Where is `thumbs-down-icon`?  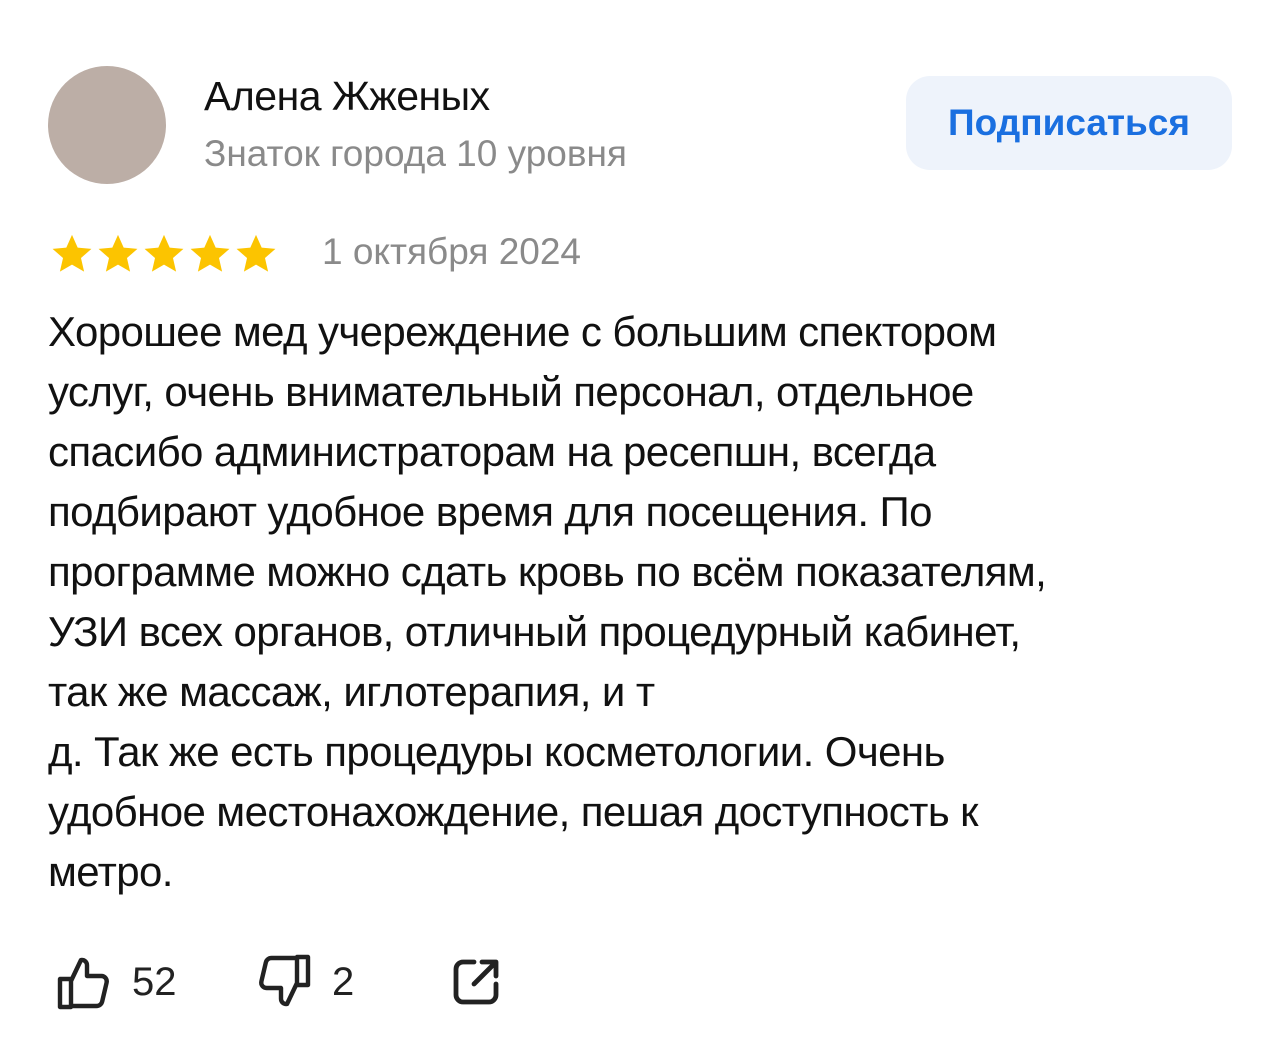
thumbs-down-icon is located at coordinates (285, 980).